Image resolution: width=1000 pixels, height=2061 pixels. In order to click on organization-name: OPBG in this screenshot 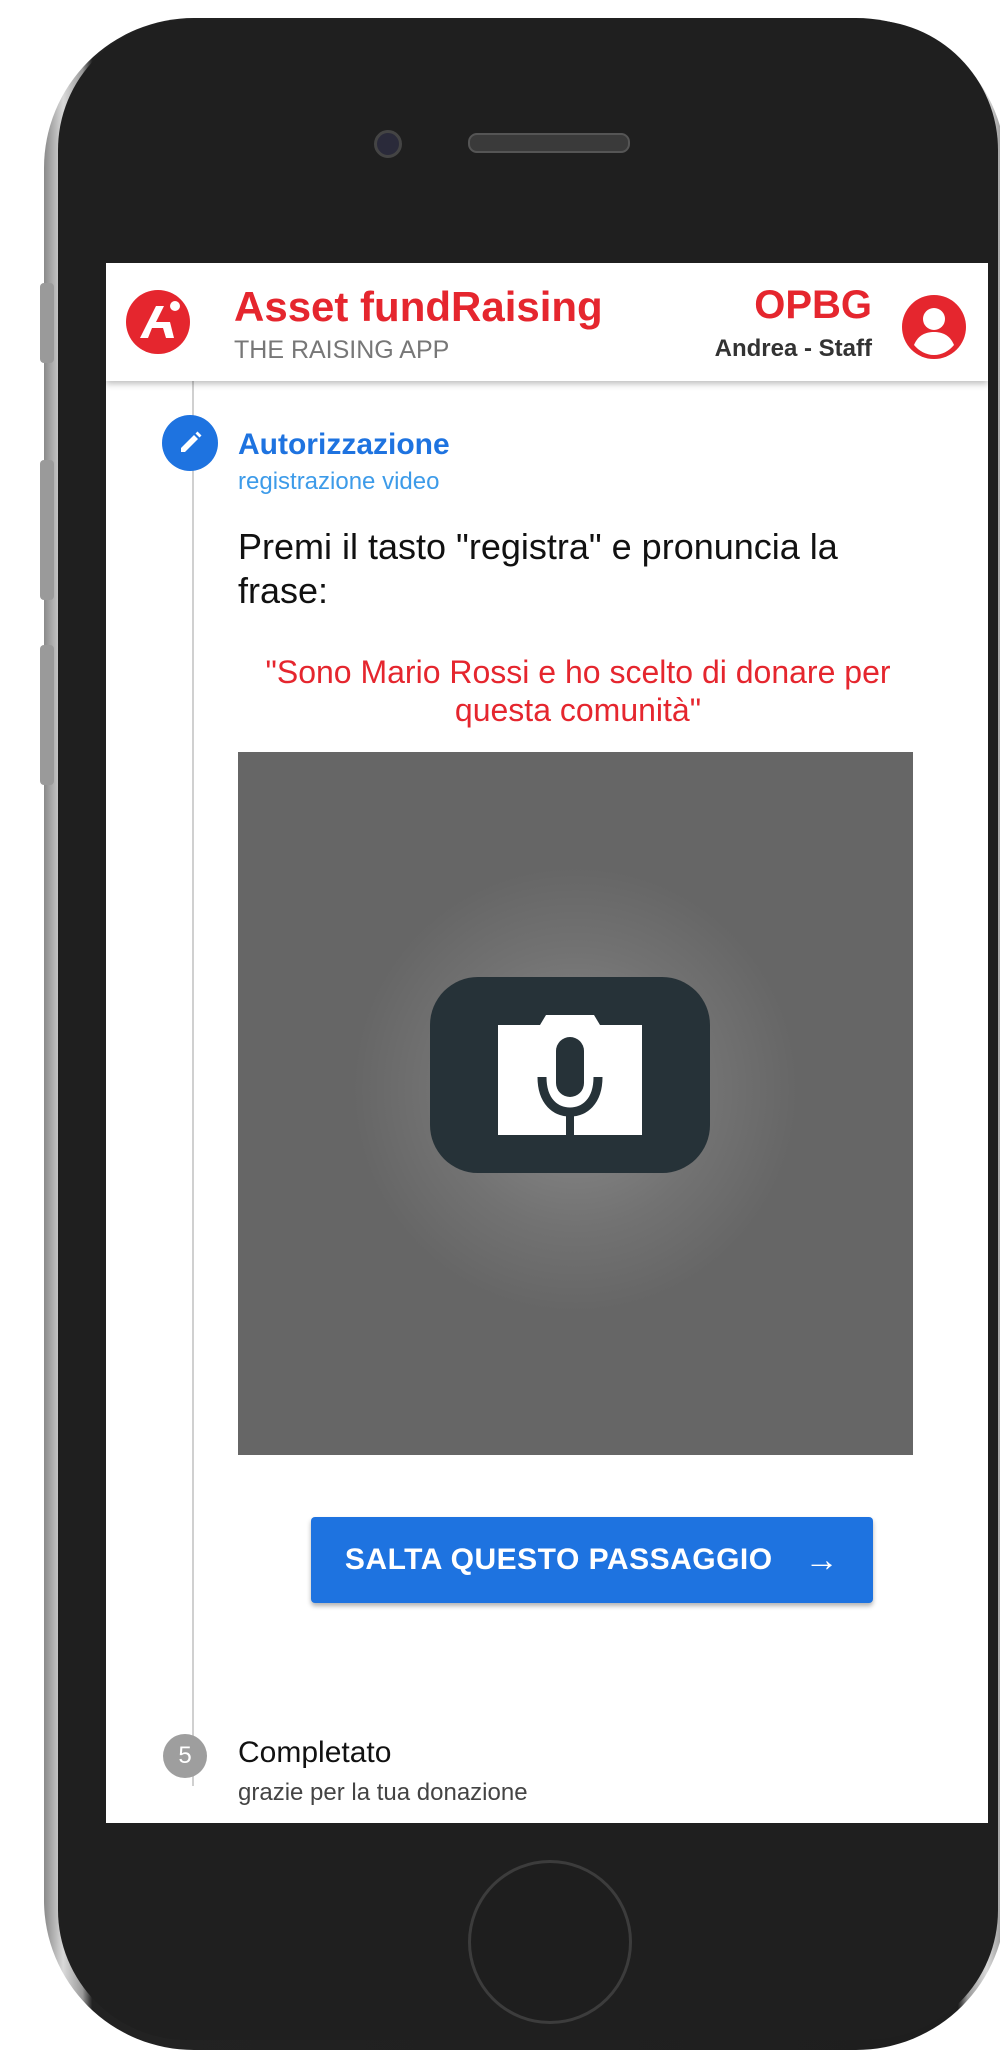, I will do `click(813, 305)`.